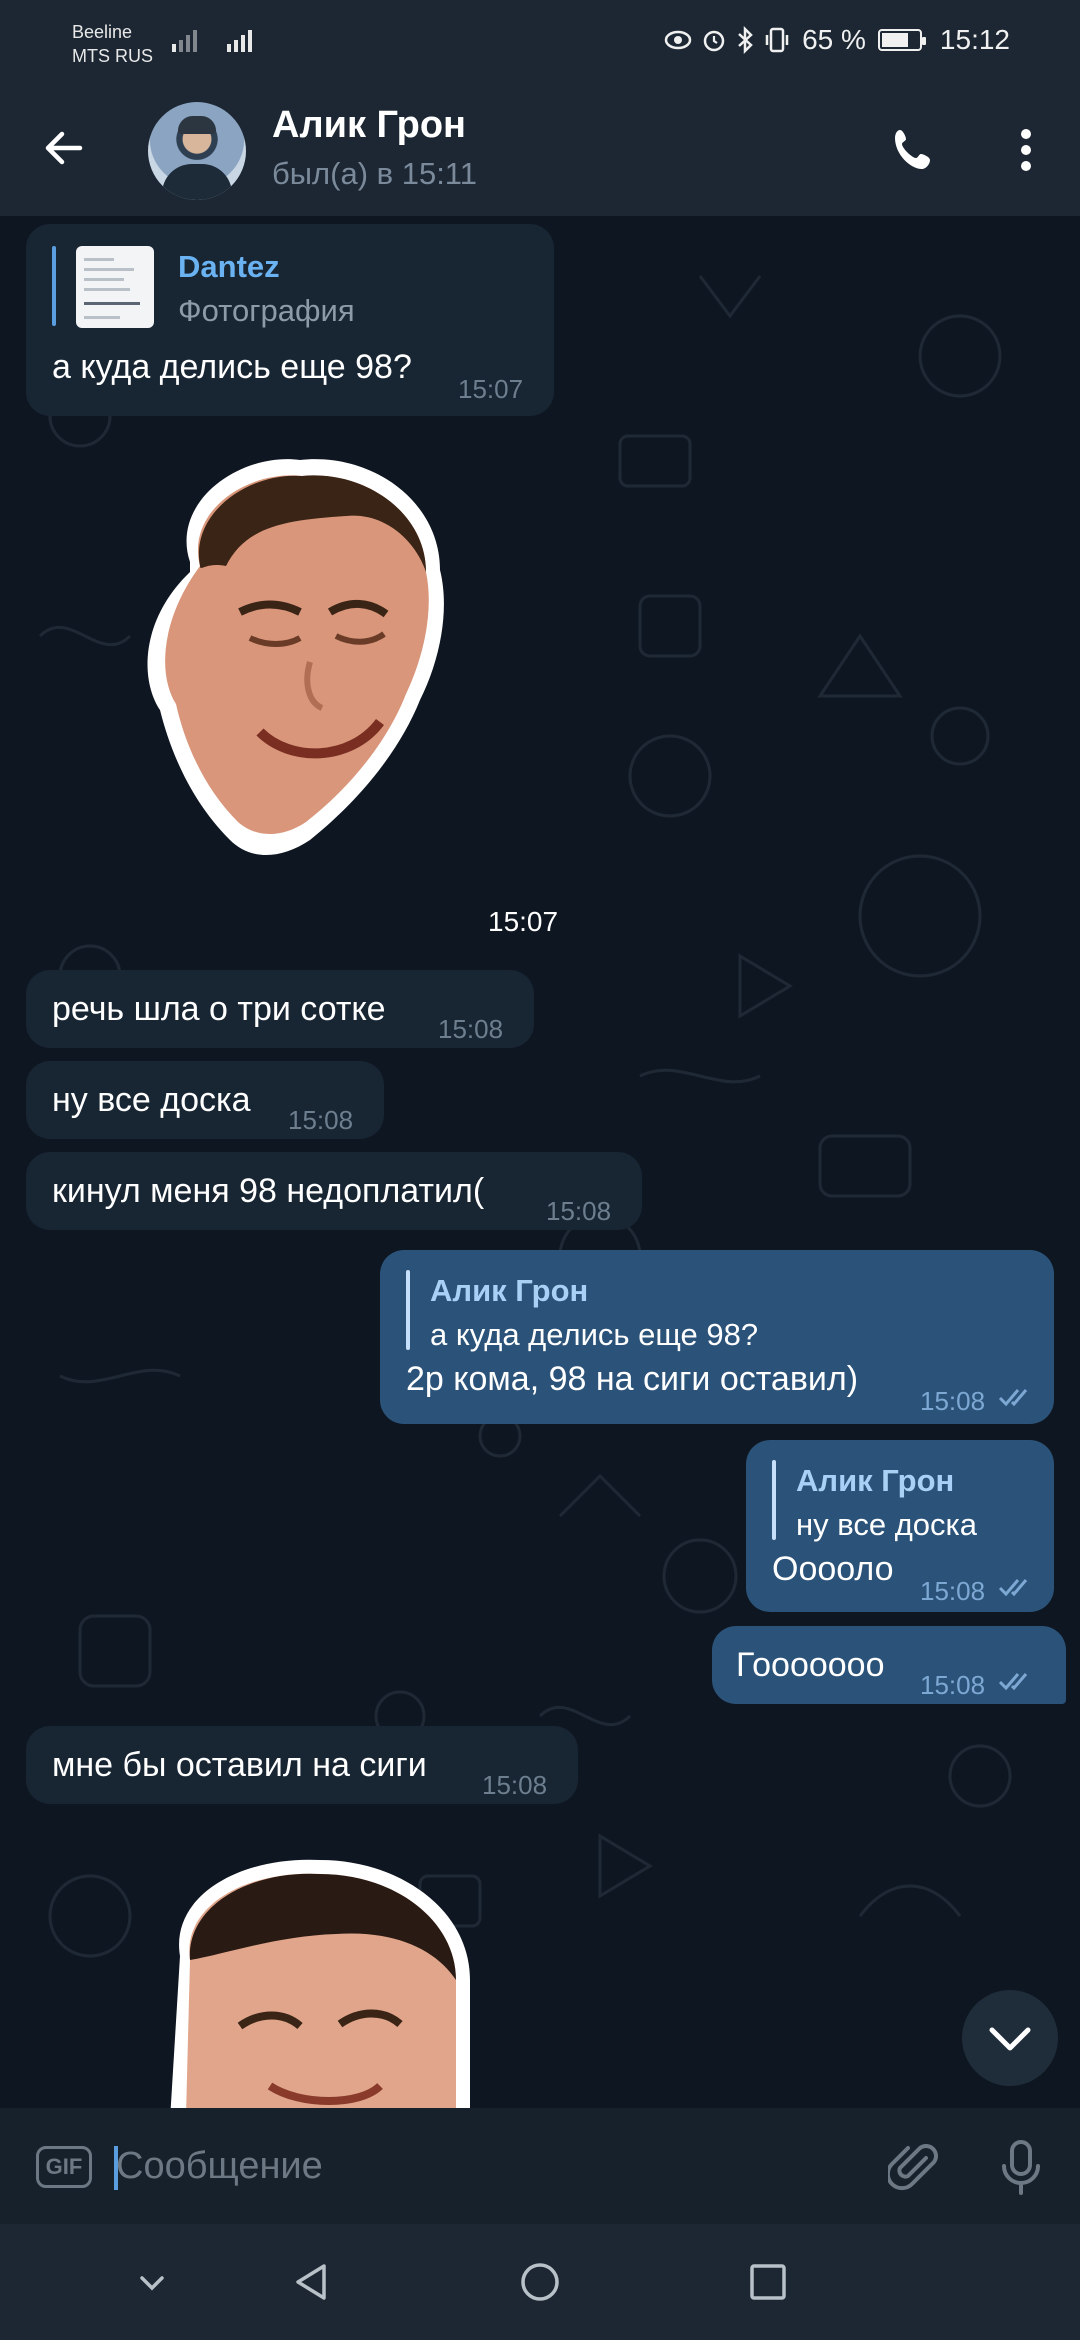  I want to click on microphone-icon, so click(1021, 2167).